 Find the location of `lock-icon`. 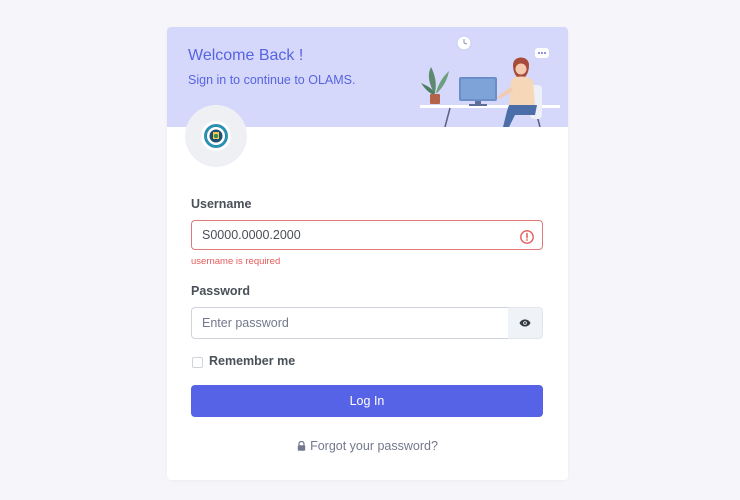

lock-icon is located at coordinates (301, 445).